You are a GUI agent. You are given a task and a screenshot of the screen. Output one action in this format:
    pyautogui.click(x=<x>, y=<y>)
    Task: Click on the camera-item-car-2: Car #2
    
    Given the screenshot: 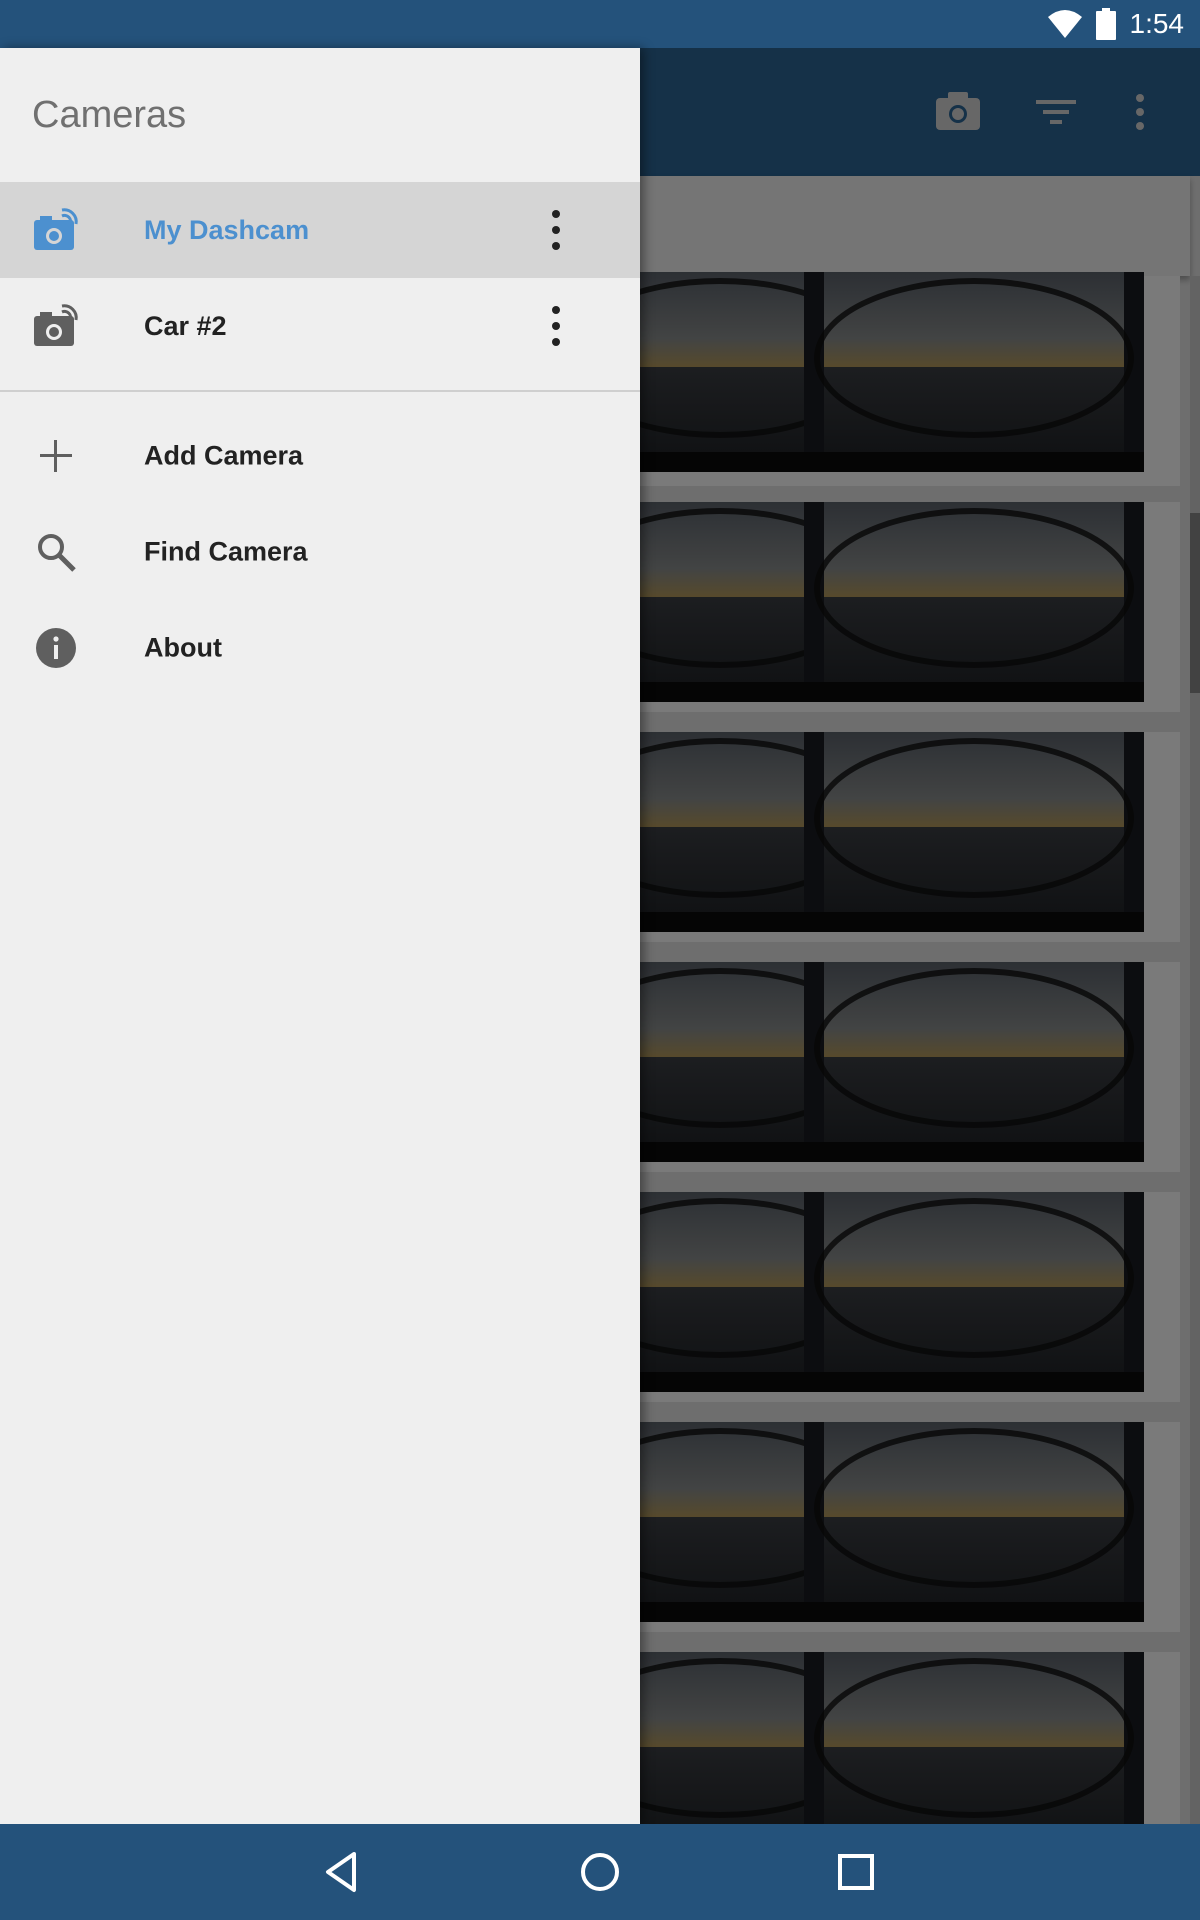 What is the action you would take?
    pyautogui.click(x=320, y=326)
    